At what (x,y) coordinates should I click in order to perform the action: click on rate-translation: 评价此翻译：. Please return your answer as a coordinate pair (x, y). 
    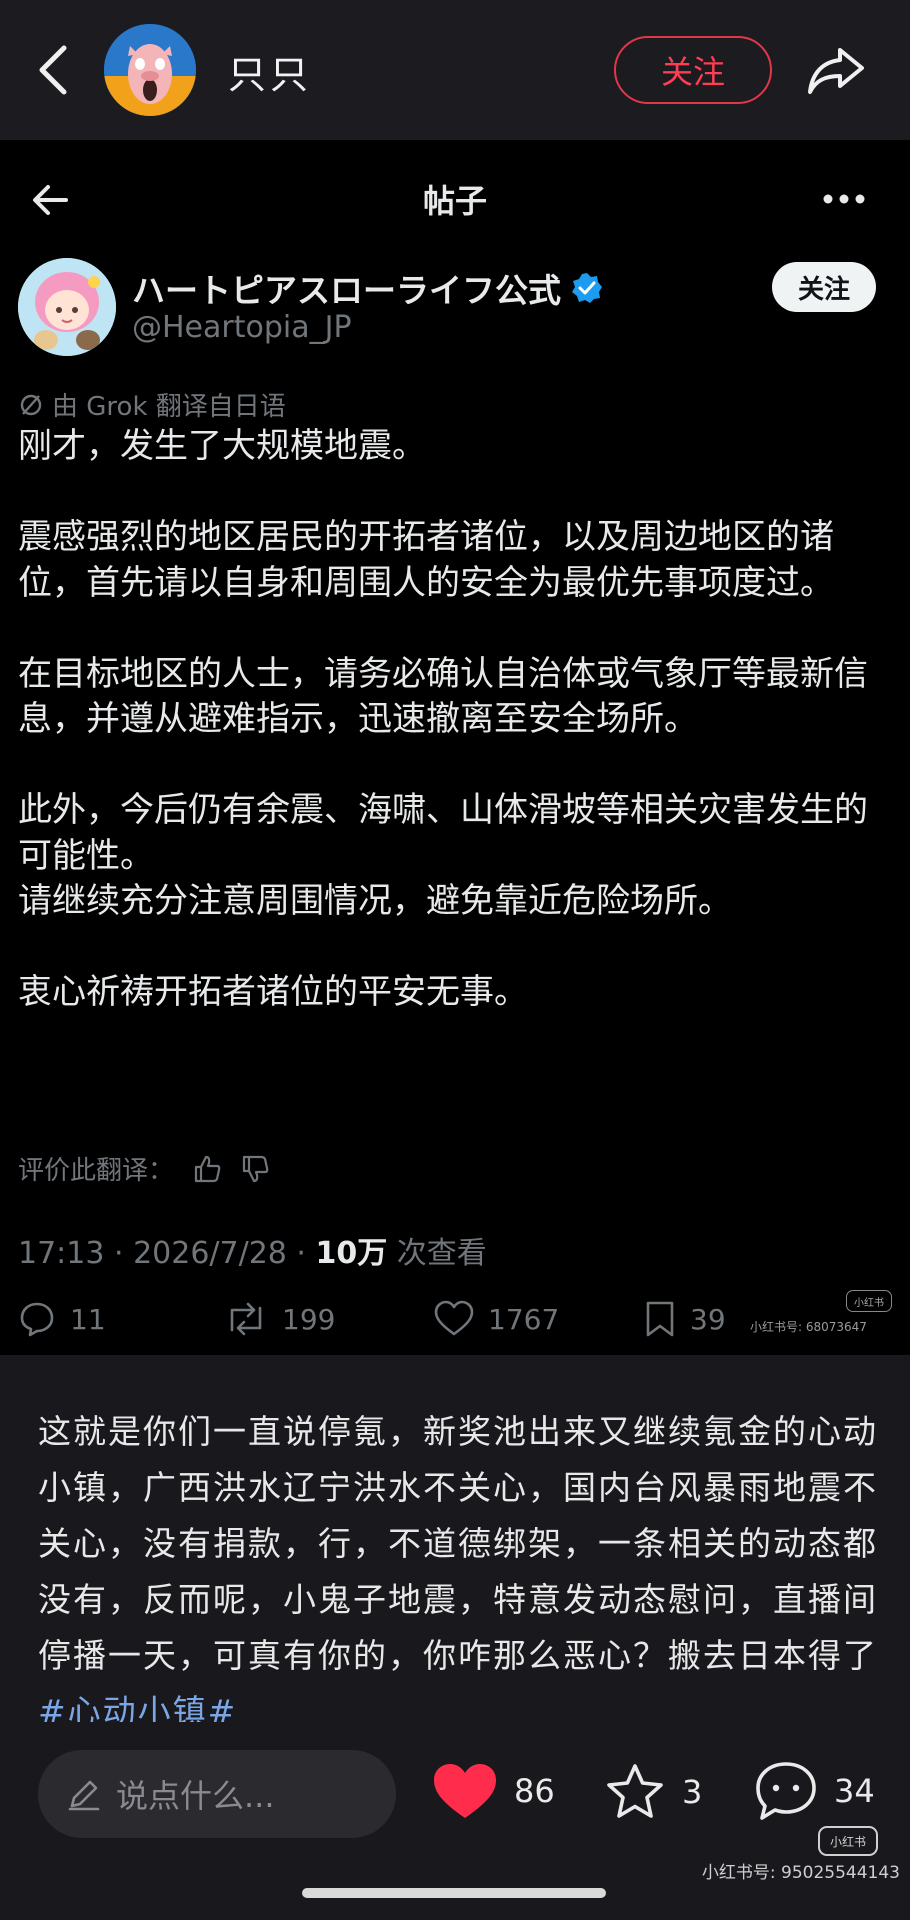
    Looking at the image, I should click on (144, 1168).